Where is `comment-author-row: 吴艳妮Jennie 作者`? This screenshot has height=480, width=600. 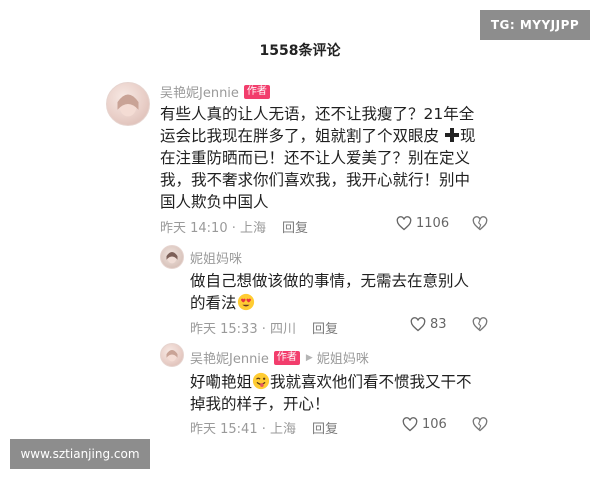 comment-author-row: 吴艳妮Jennie 作者 is located at coordinates (215, 91).